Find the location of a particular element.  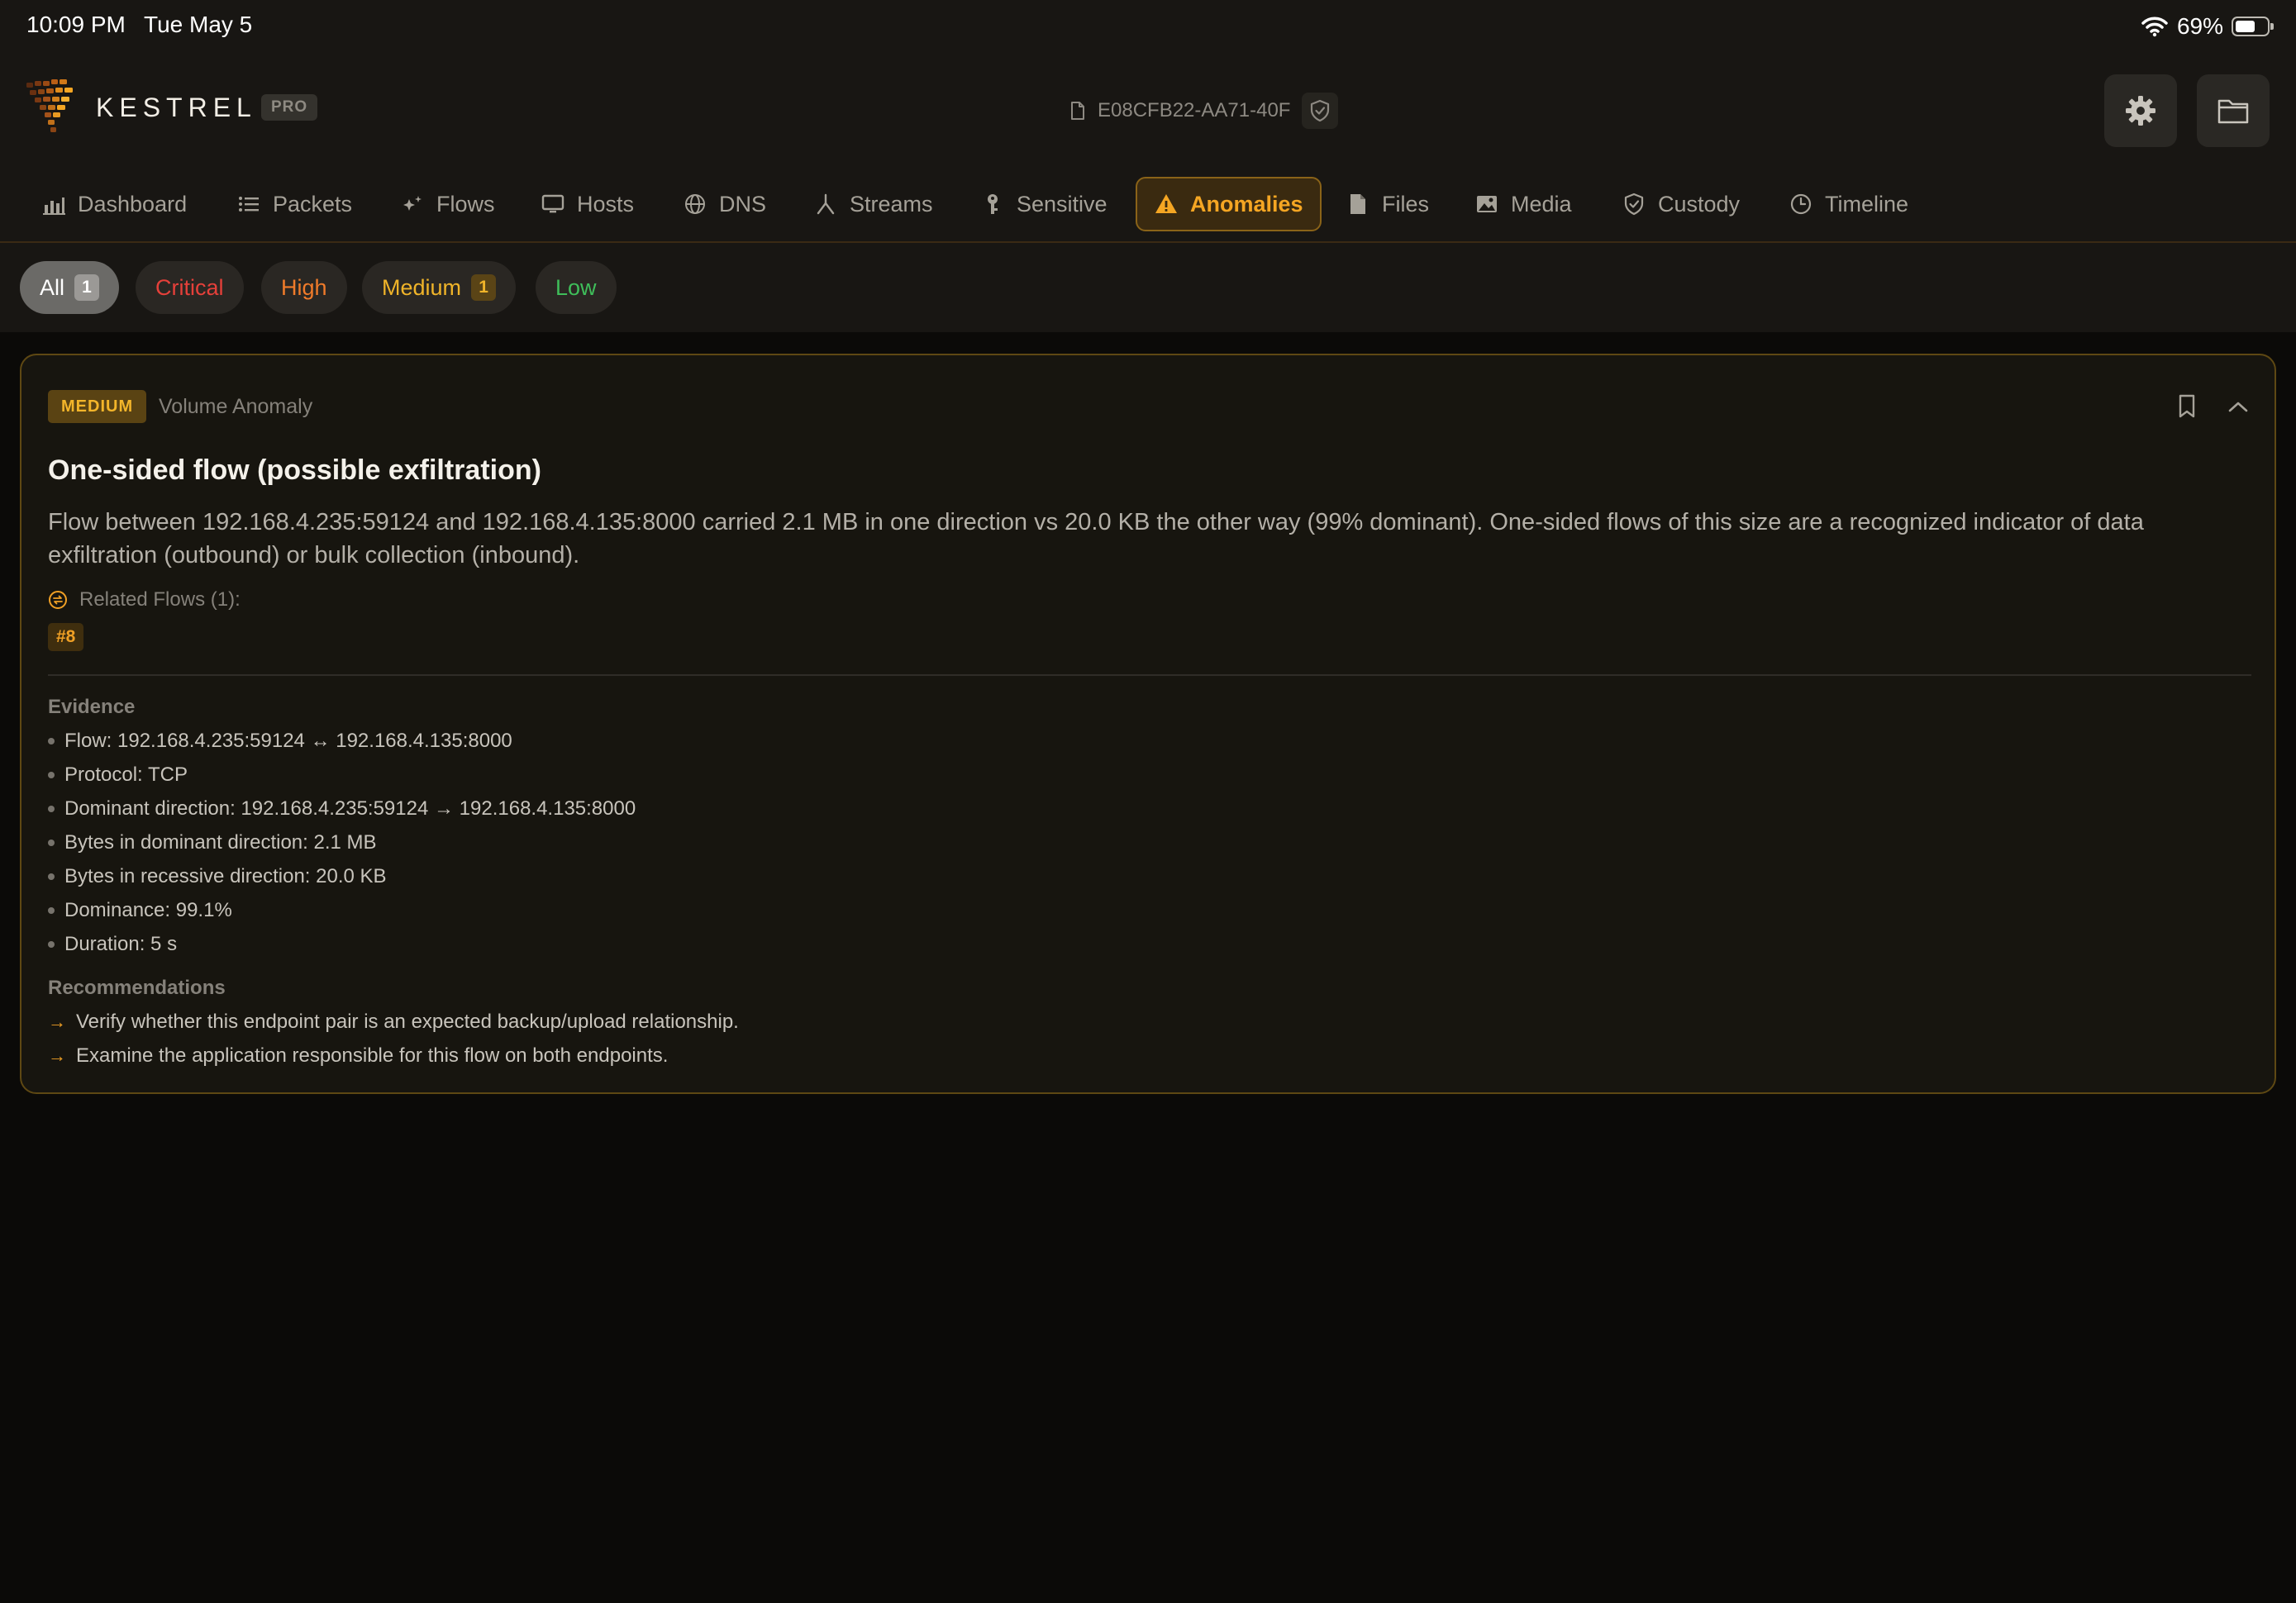

tab-streams: Streams is located at coordinates (873, 204).